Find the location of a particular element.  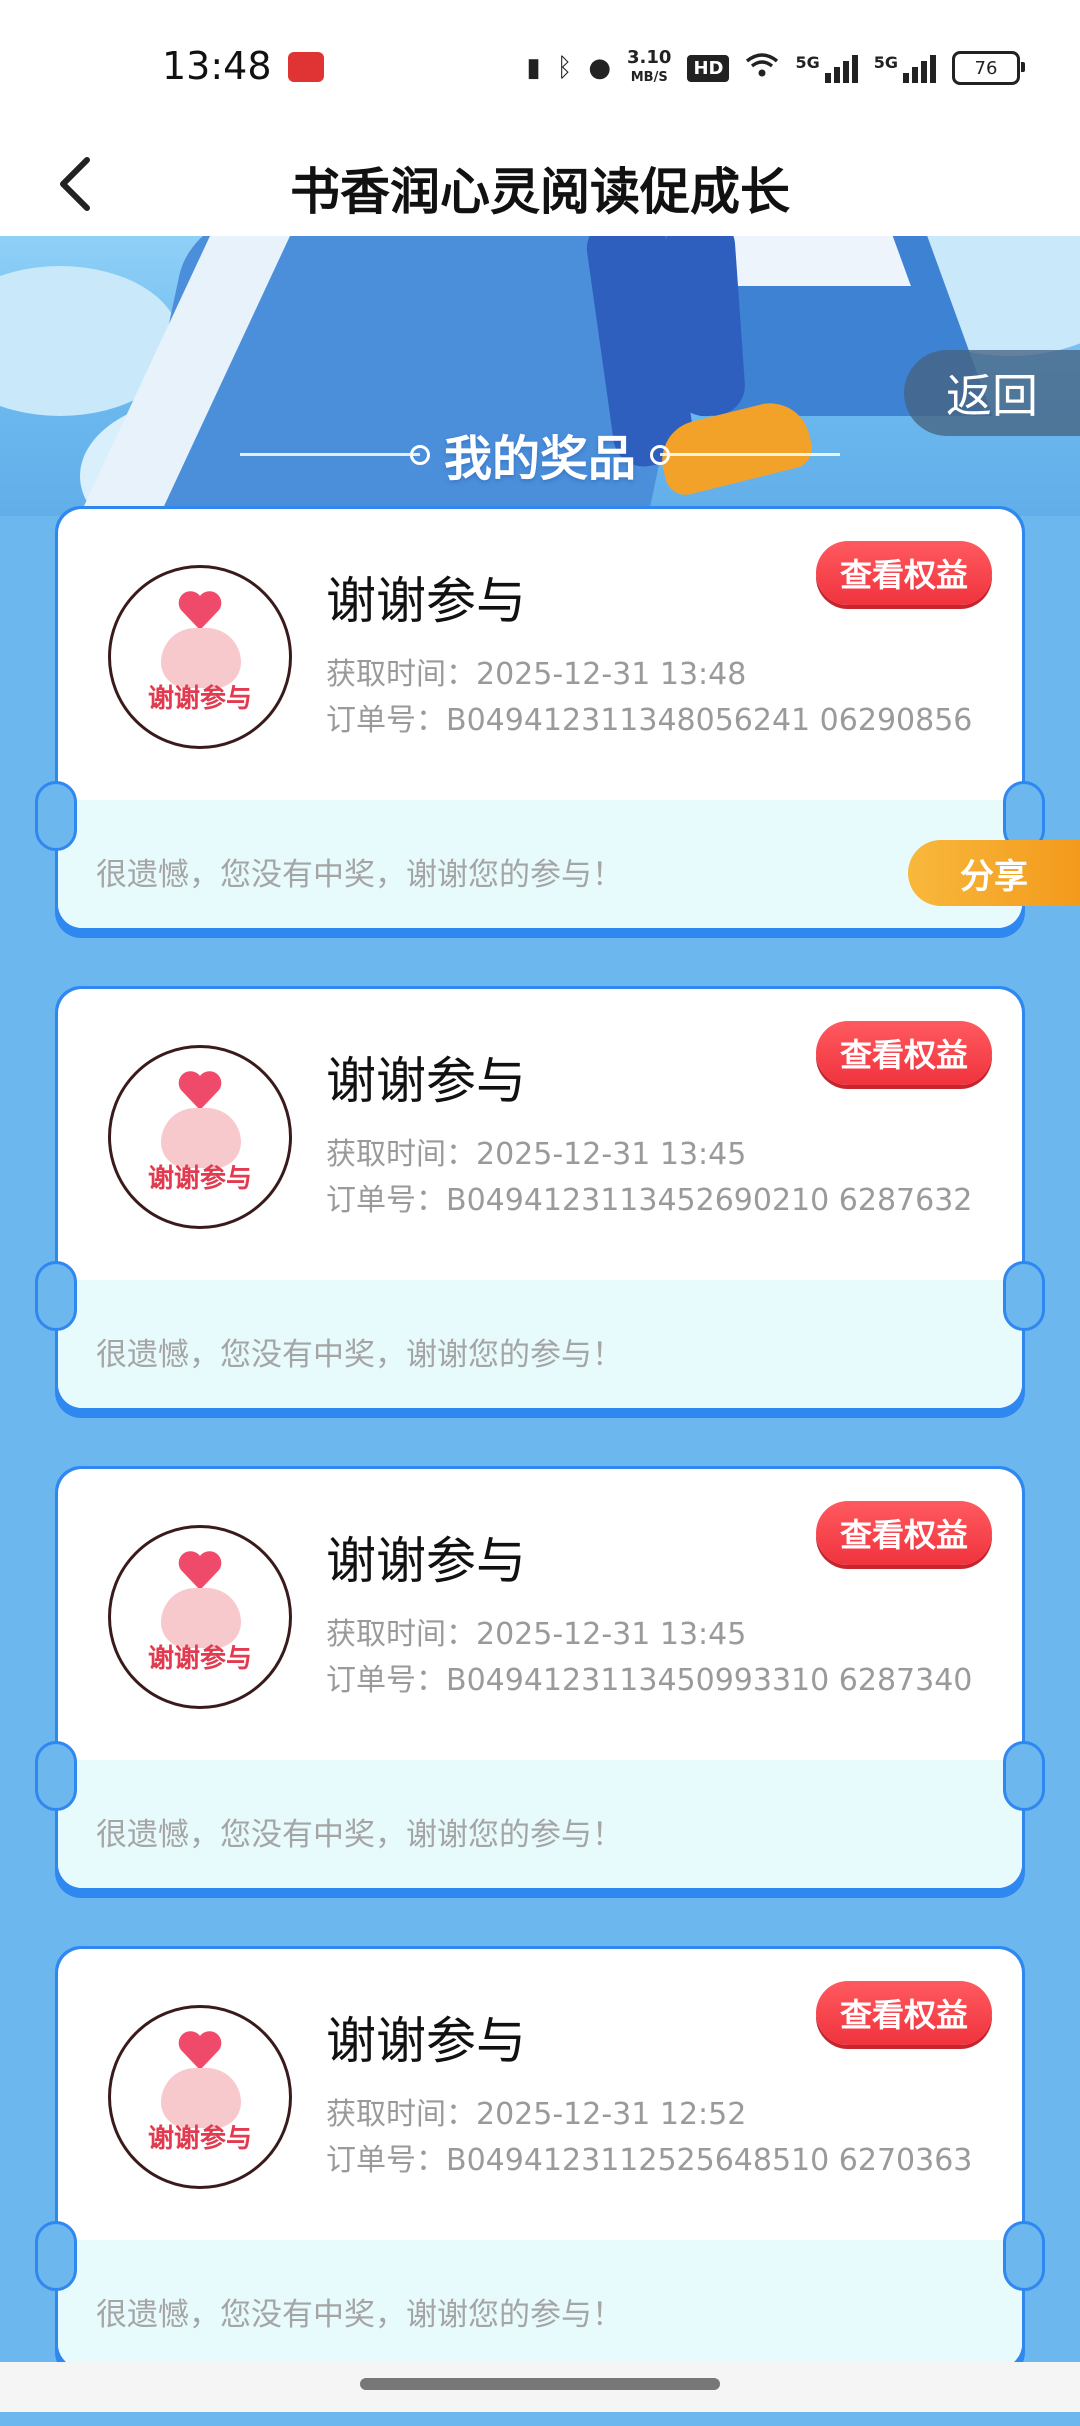

net-speed-value: 3.10 is located at coordinates (649, 57).